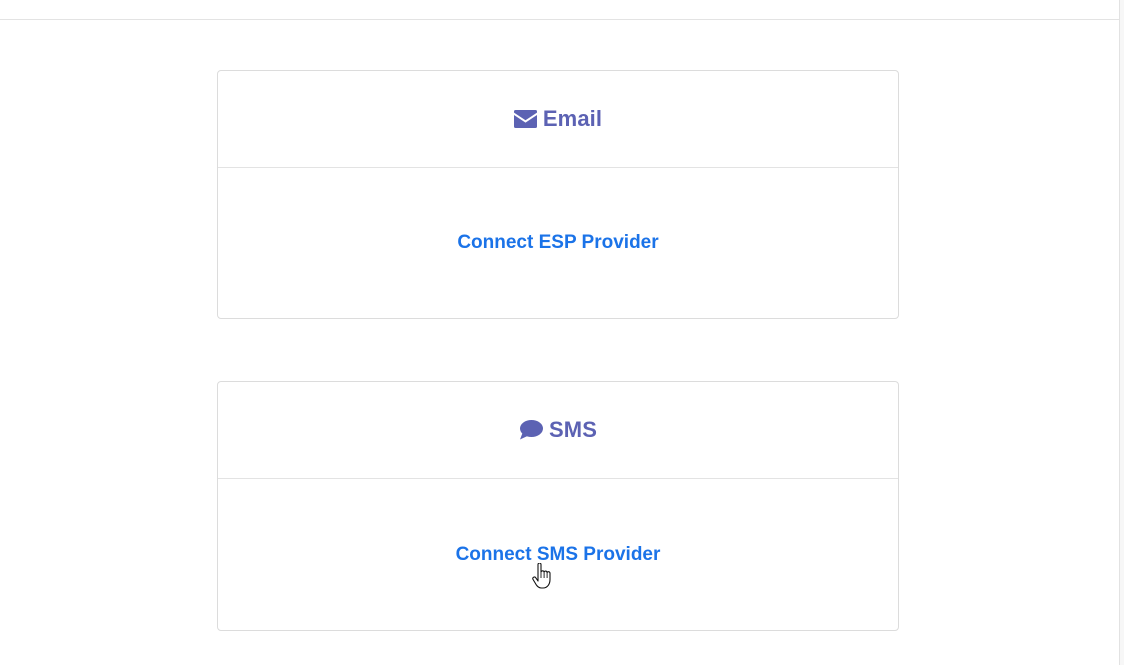 This screenshot has width=1124, height=665. Describe the element at coordinates (572, 118) in the screenshot. I see `email-card-title: Email` at that location.